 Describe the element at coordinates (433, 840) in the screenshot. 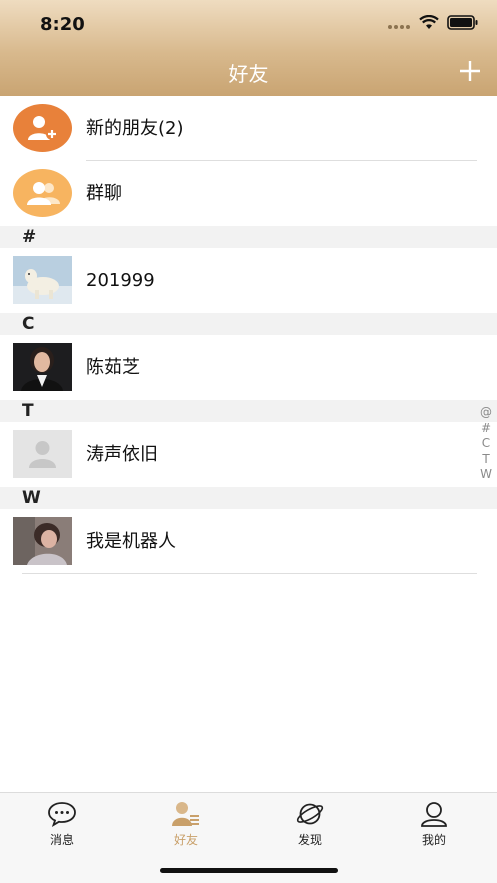

I see `tab-label: 我的` at that location.